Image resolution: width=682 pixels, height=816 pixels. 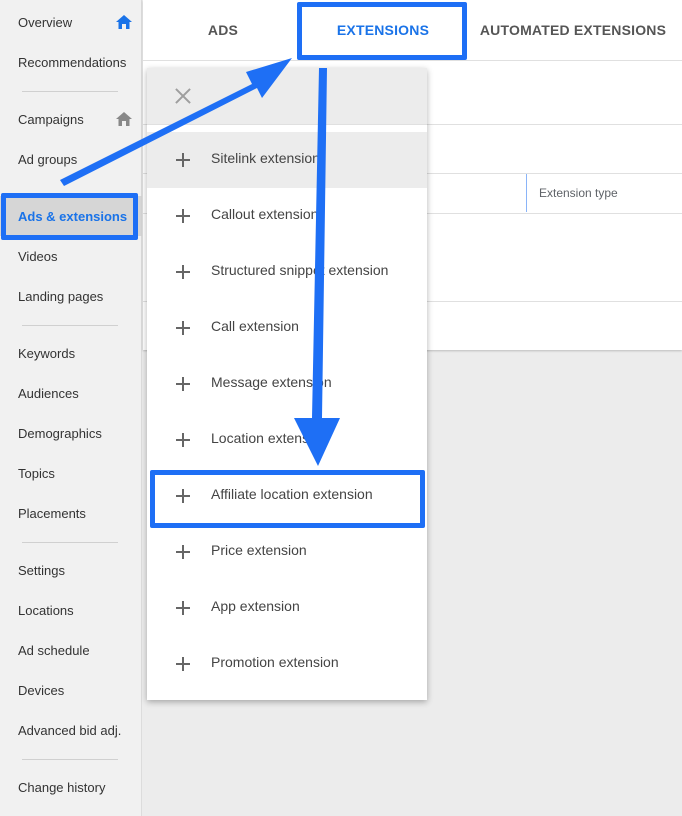 What do you see at coordinates (176, 122) in the screenshot?
I see `arrow-to-extensions-tab` at bounding box center [176, 122].